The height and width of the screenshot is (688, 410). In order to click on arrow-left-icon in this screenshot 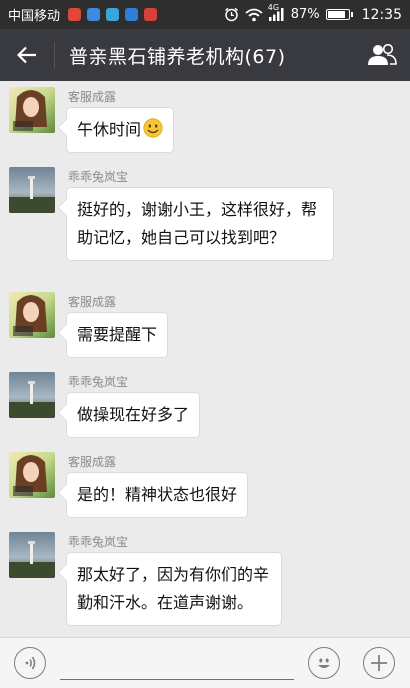, I will do `click(26, 55)`.